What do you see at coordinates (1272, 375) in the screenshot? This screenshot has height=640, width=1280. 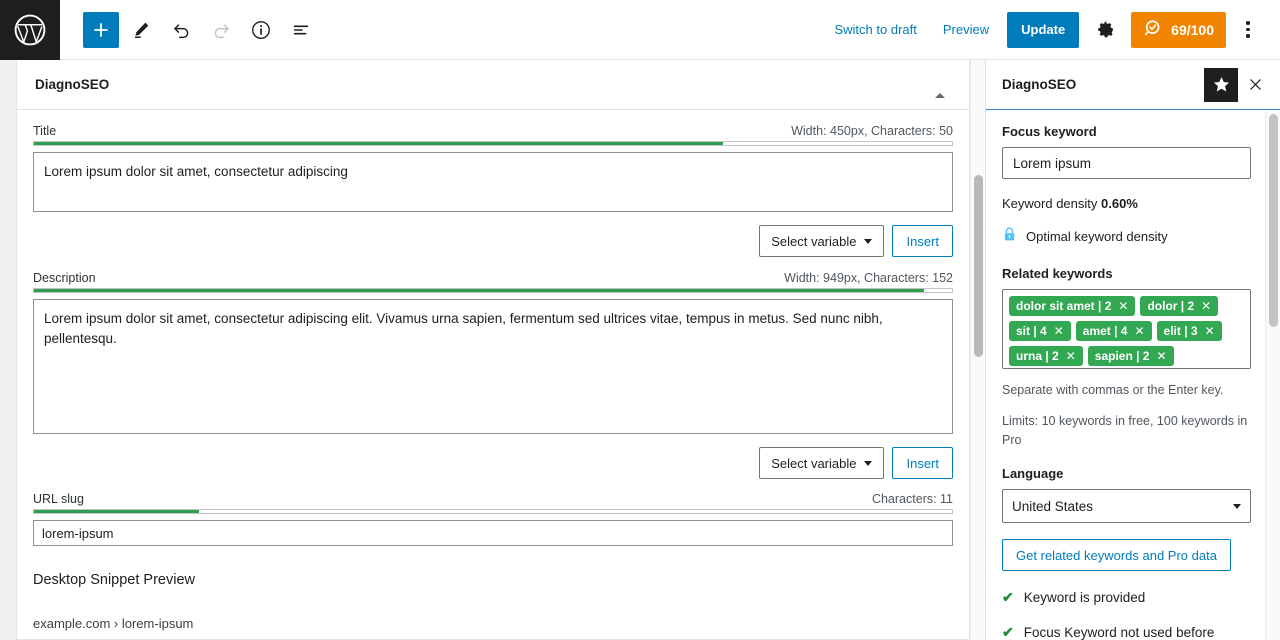 I see `sidebar-scrollbar` at bounding box center [1272, 375].